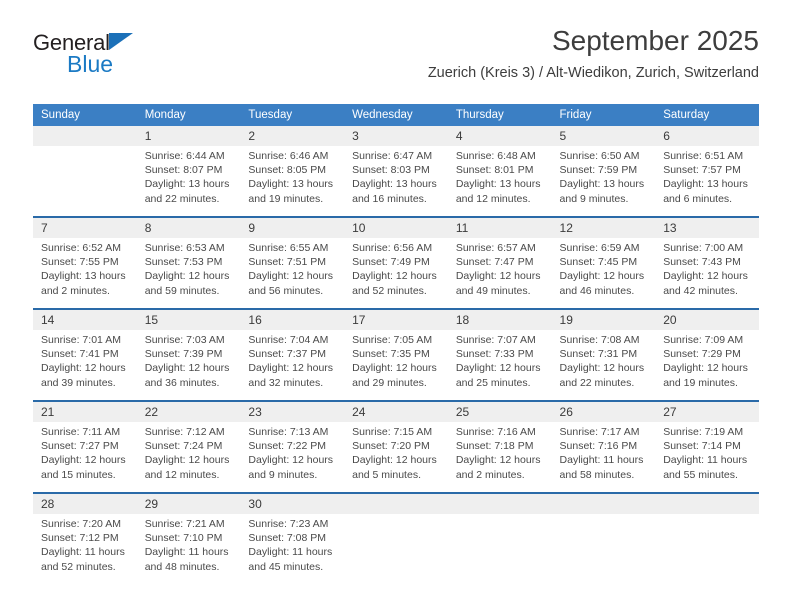 The height and width of the screenshot is (612, 792). What do you see at coordinates (599, 432) in the screenshot?
I see `day-info-line: Sunrise: 7:17 AM` at bounding box center [599, 432].